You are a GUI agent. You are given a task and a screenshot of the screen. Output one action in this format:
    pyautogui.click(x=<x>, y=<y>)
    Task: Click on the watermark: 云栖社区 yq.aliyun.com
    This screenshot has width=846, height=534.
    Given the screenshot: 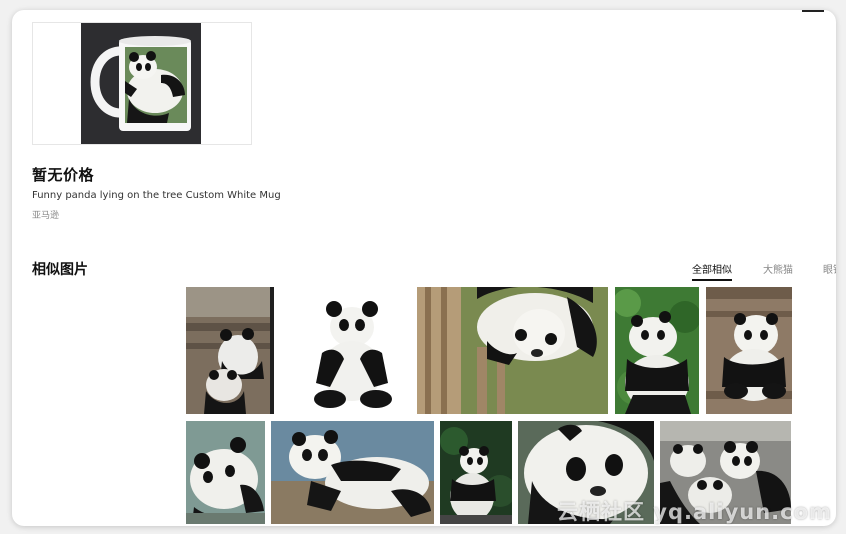 What is the action you would take?
    pyautogui.click(x=694, y=512)
    